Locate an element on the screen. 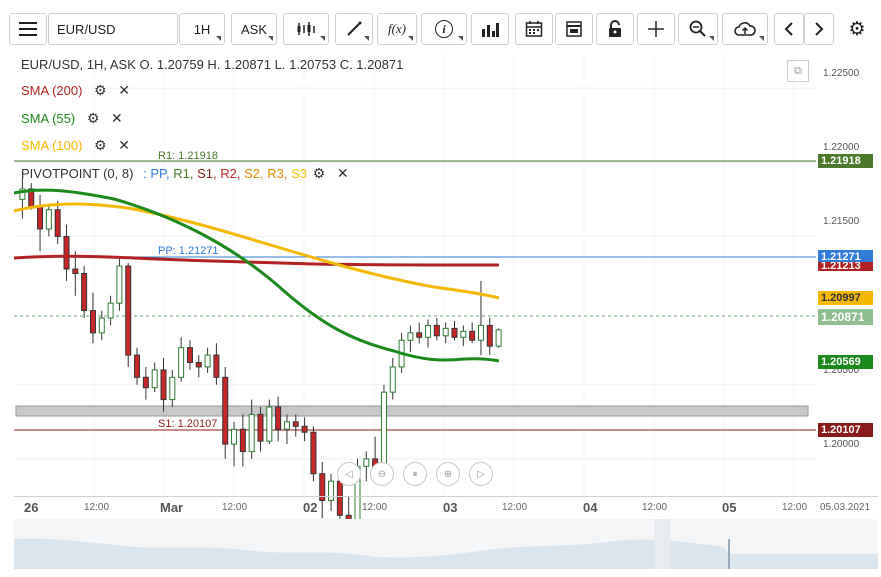  bars-icon is located at coordinates (490, 30).